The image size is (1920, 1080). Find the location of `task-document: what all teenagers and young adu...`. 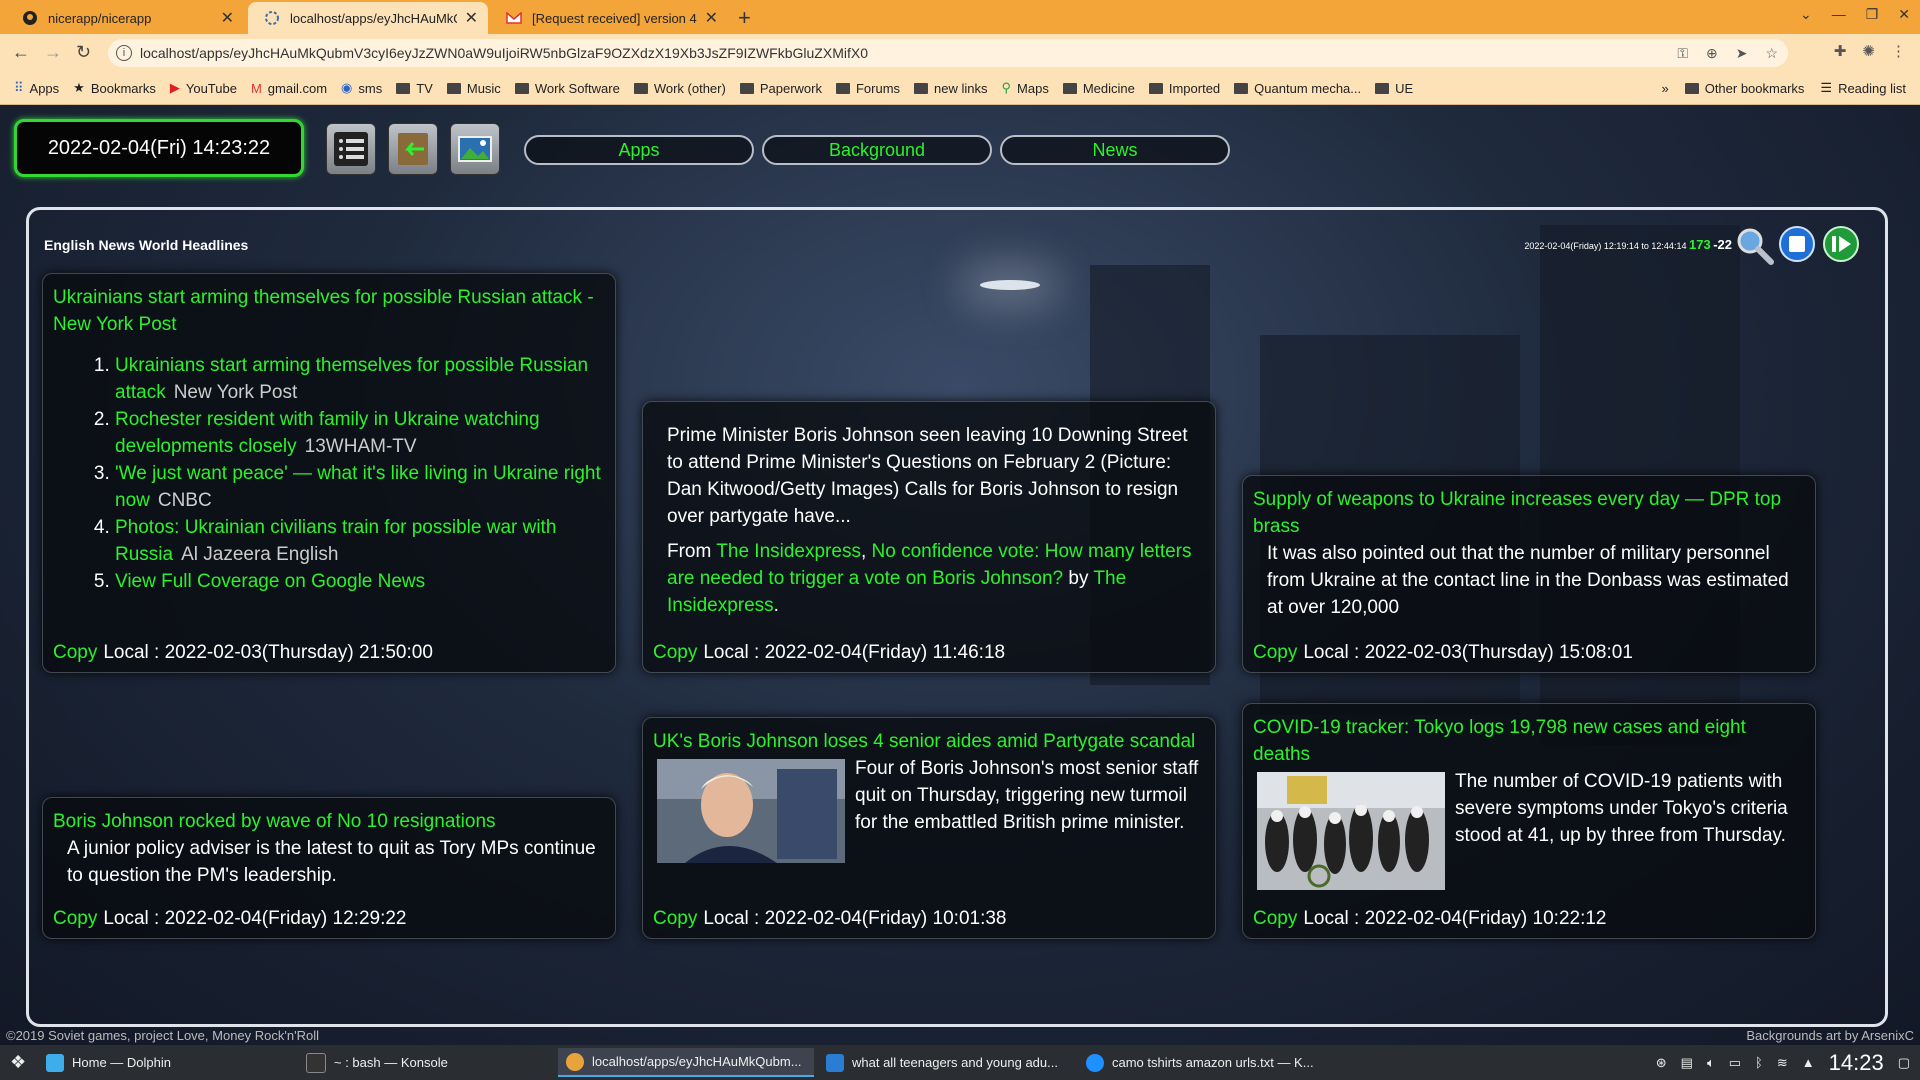

task-document: what all teenagers and young adu... is located at coordinates (946, 1062).